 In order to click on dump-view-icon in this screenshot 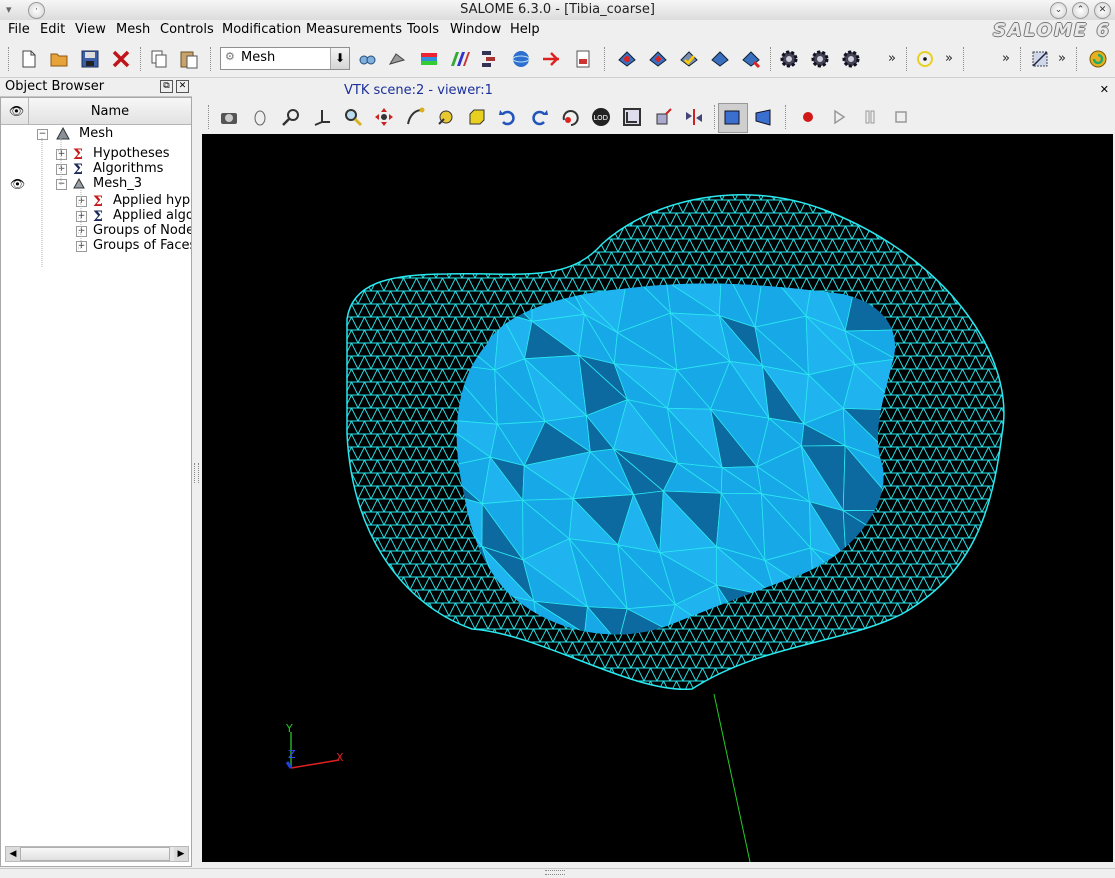, I will do `click(229, 117)`.